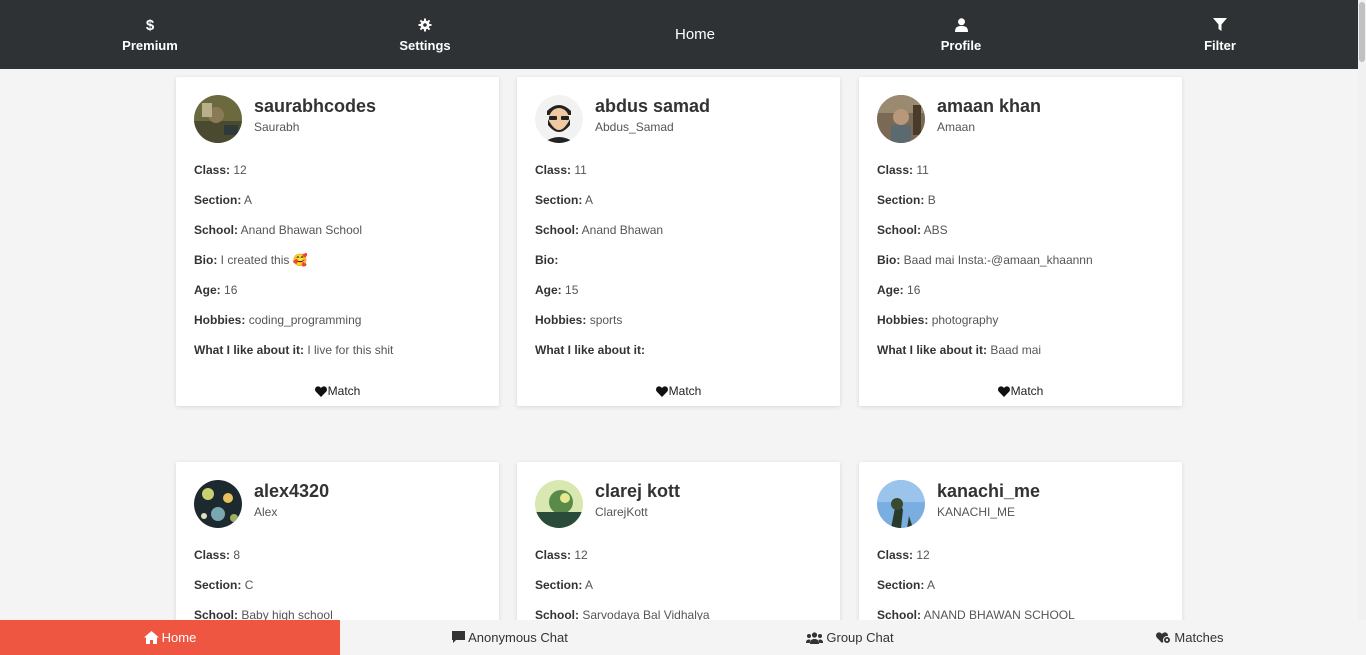 This screenshot has height=655, width=1366. I want to click on user-icon, so click(961, 25).